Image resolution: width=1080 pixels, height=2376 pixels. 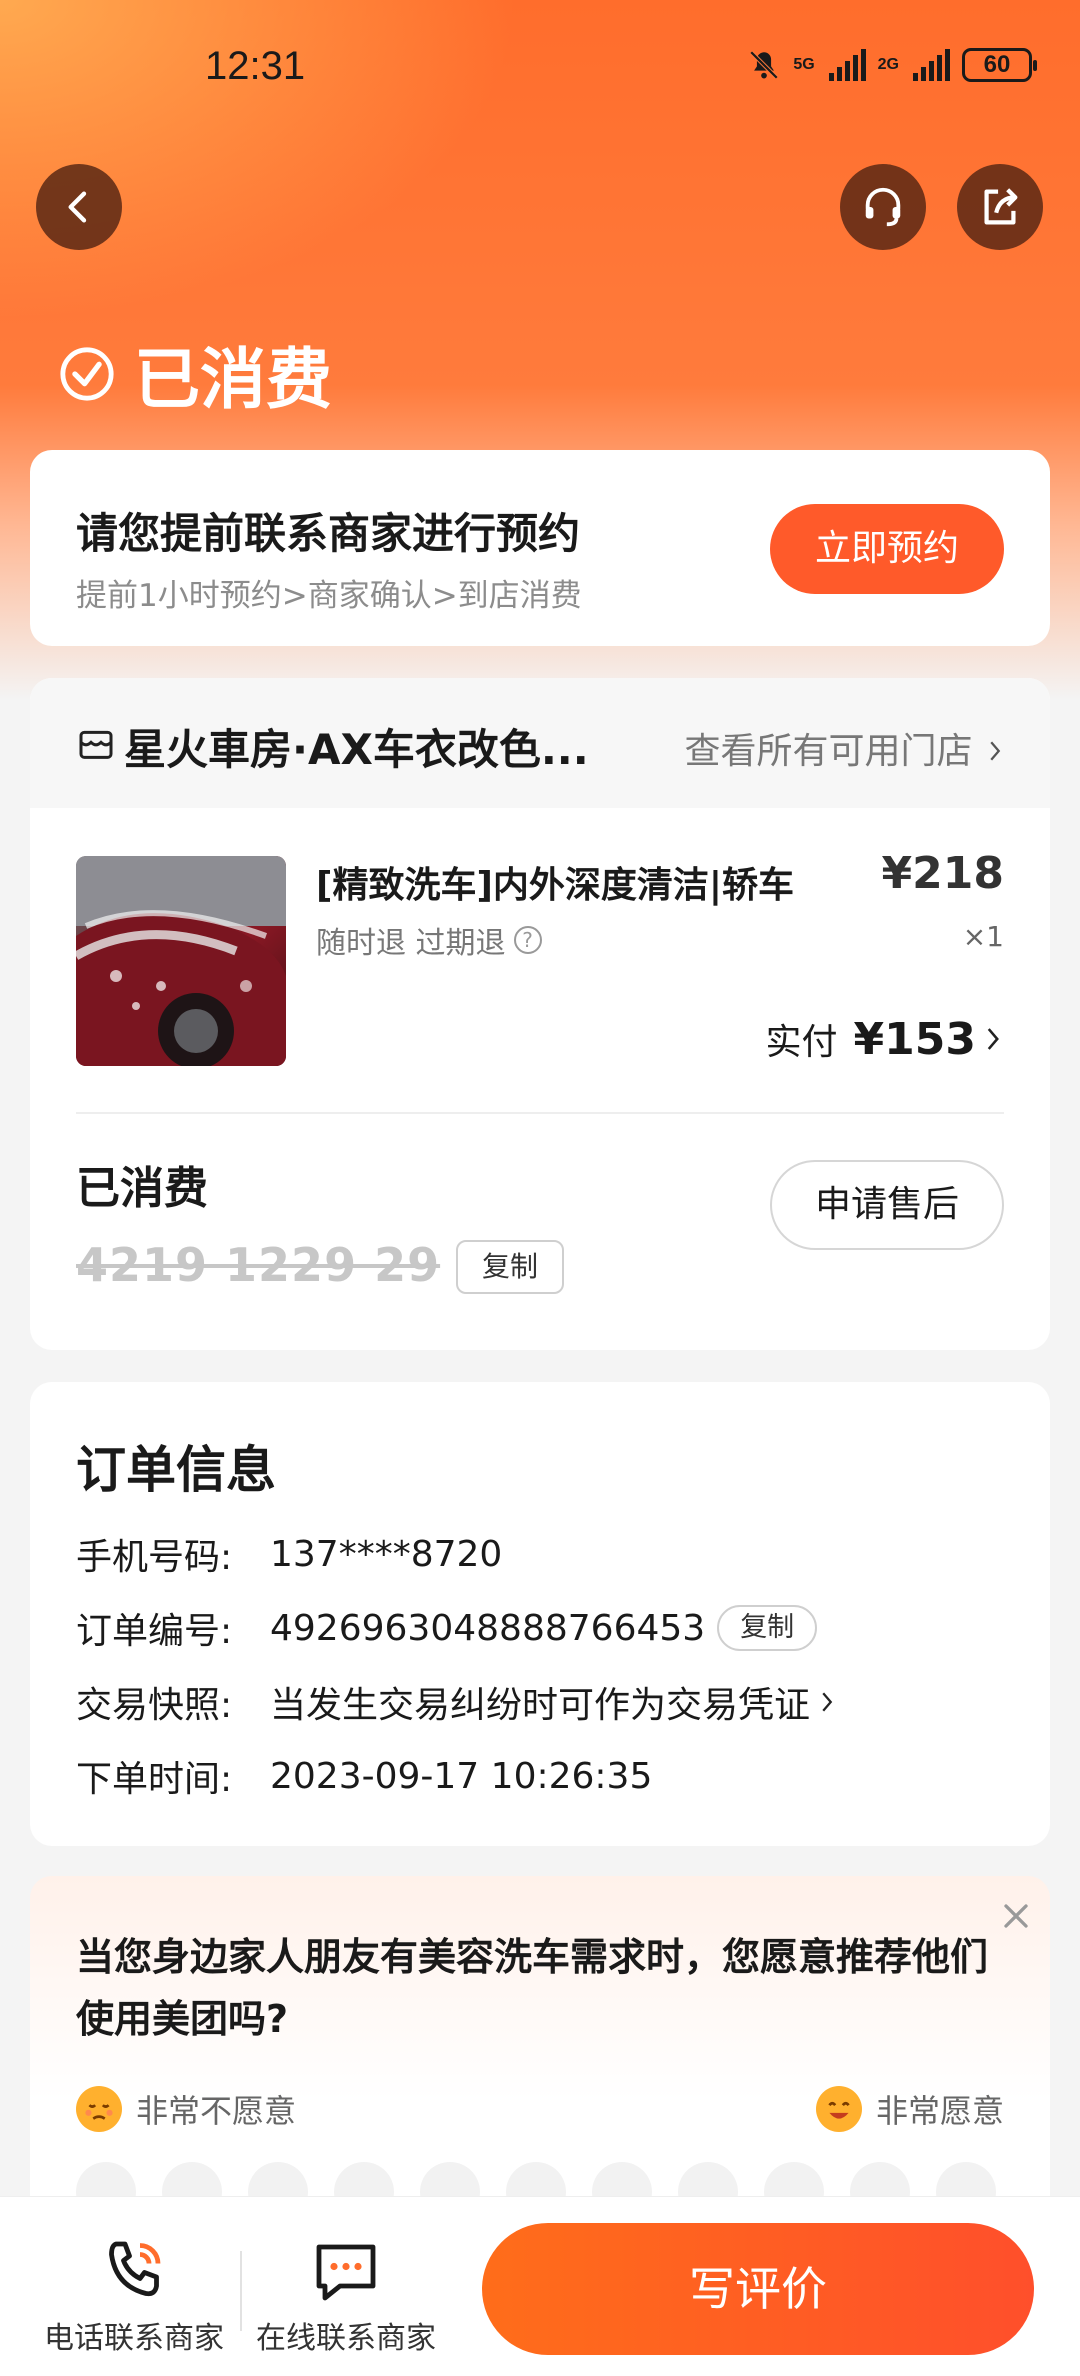 I want to click on refund-policy-label: 随时退 过期退, so click(x=411, y=943).